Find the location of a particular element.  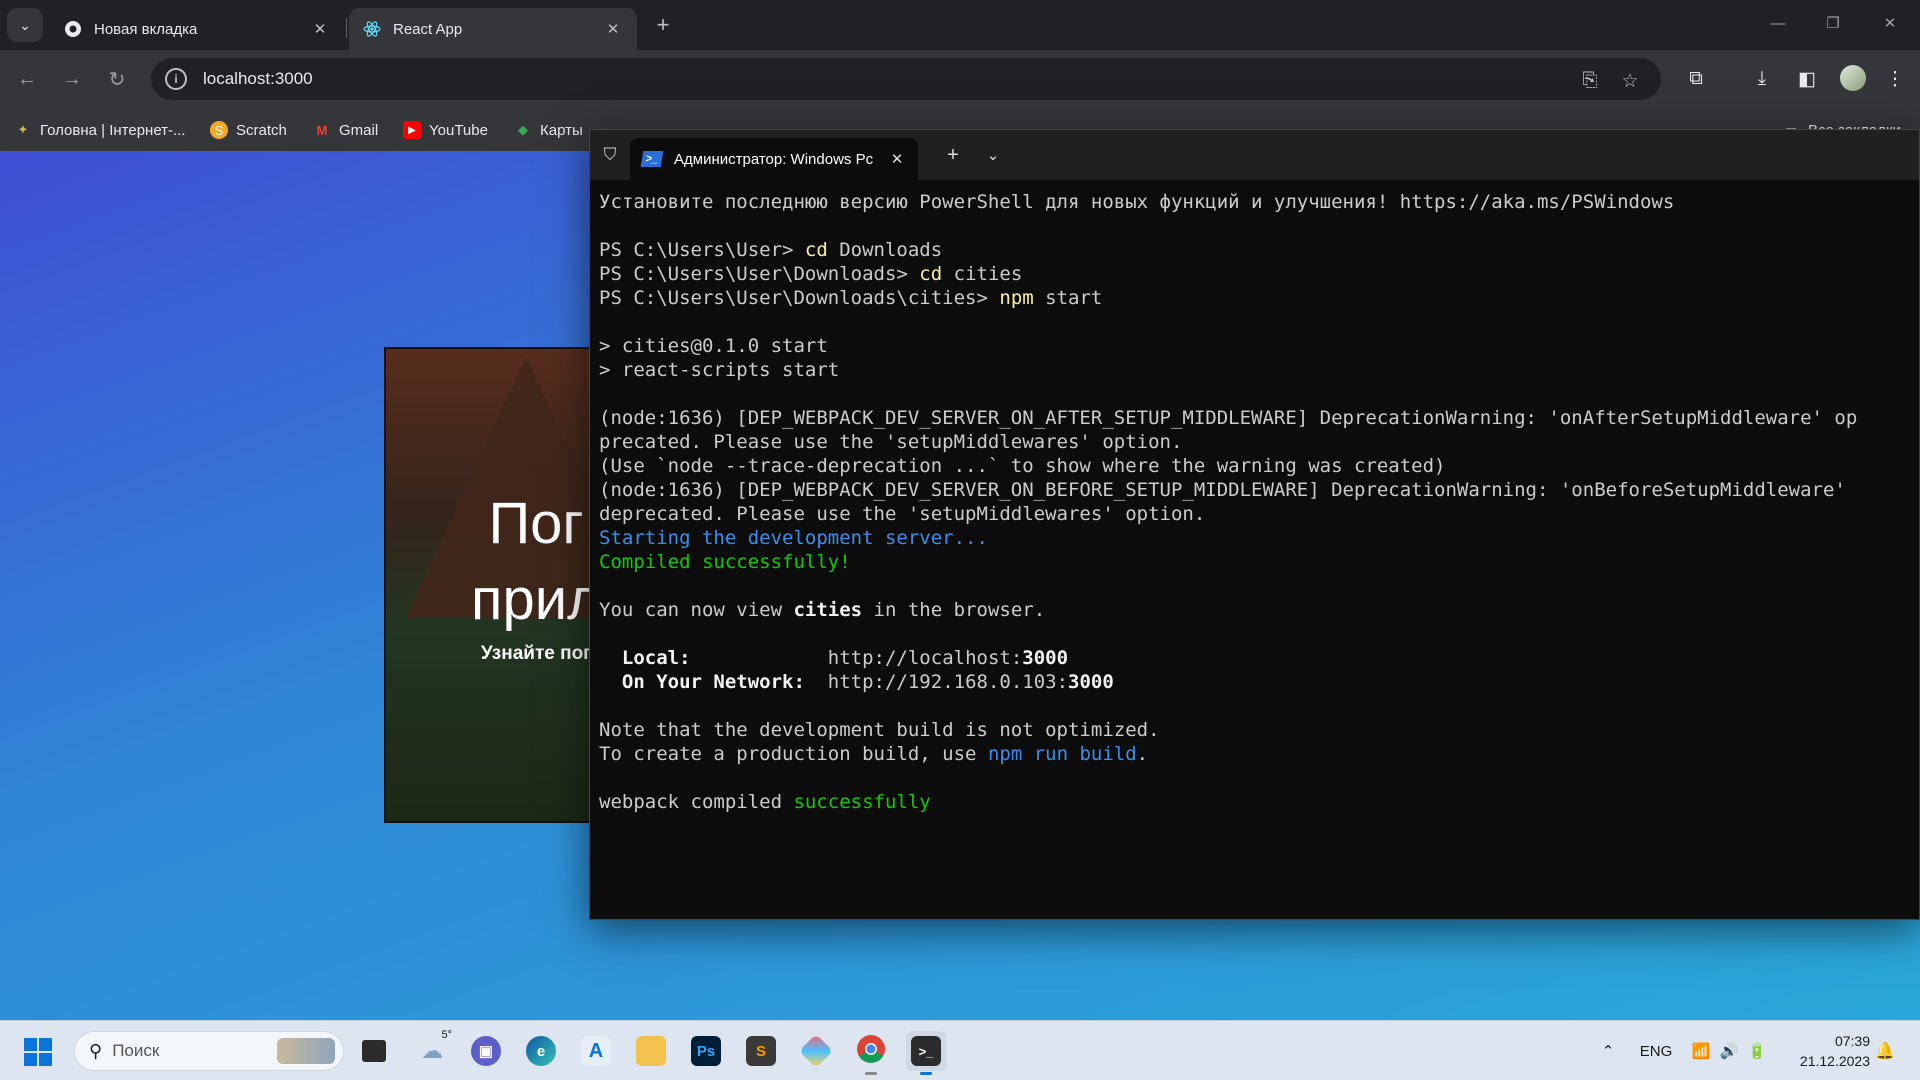

battery-icon: 🔋 is located at coordinates (1757, 1051).